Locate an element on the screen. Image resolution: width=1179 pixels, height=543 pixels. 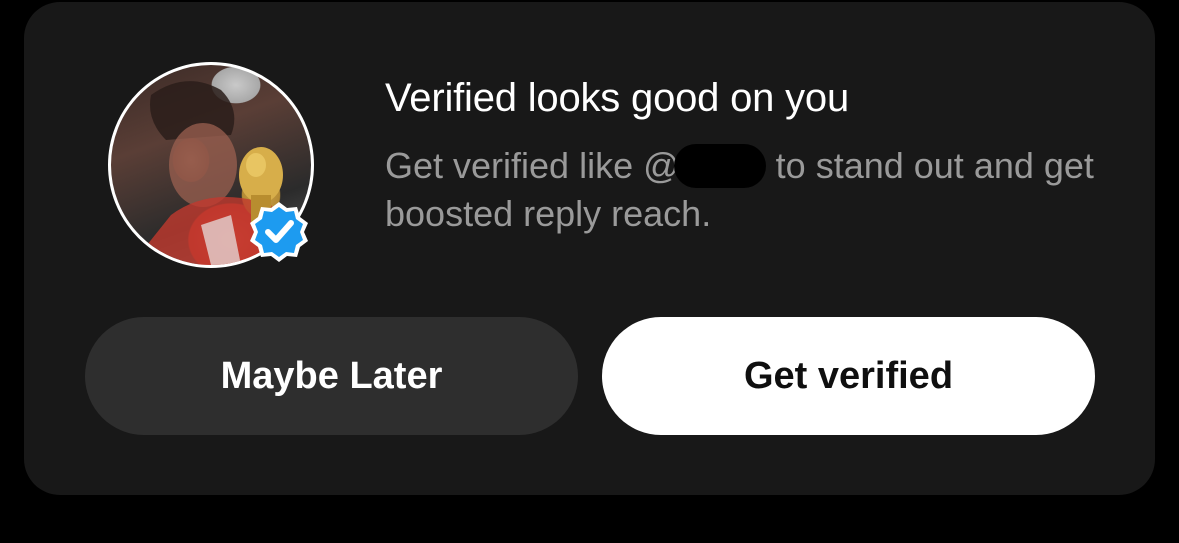
prompt-title: Verified looks good on you is located at coordinates (617, 98).